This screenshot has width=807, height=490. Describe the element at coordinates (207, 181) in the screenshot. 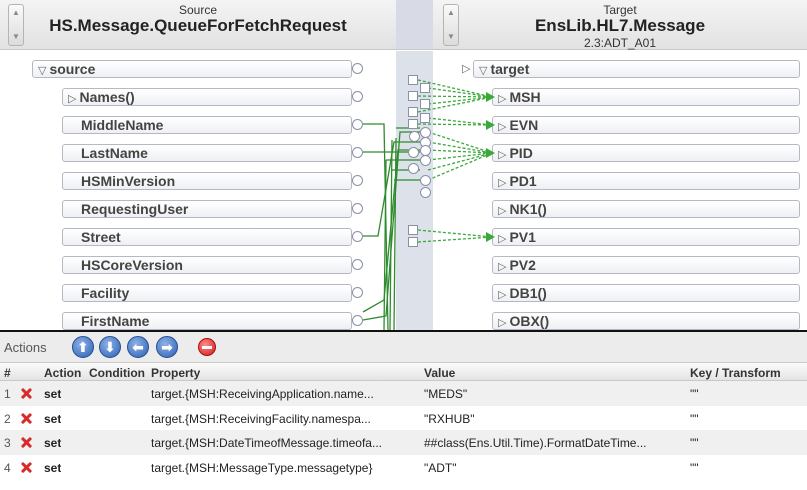

I see `source-field-hsminversion: HSMinVersion` at that location.